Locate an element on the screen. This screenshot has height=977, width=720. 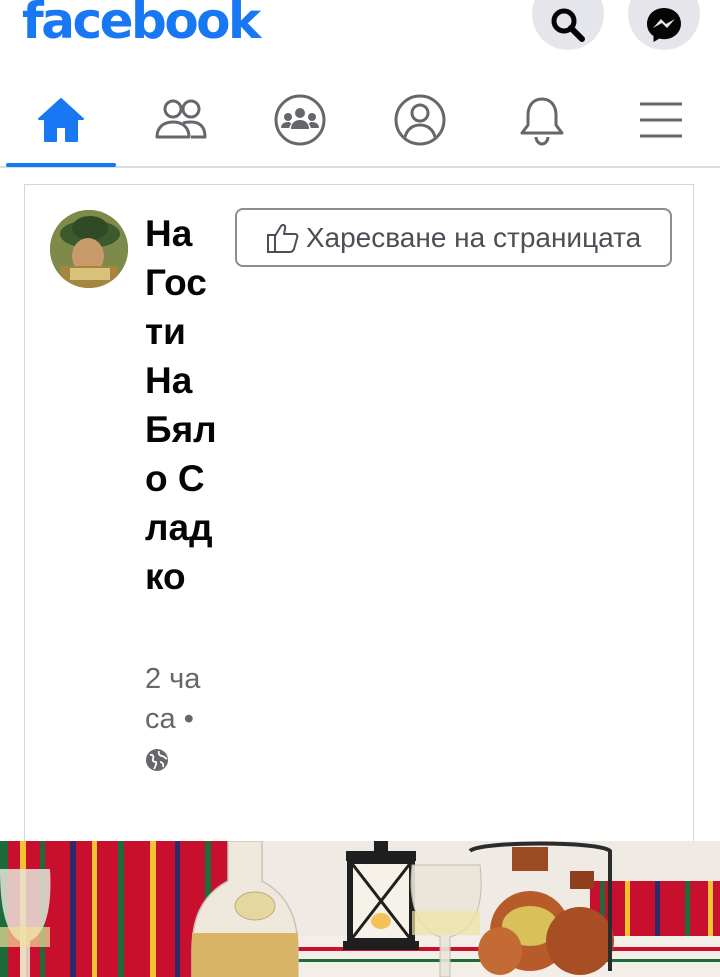
tab-home is located at coordinates (61, 120).